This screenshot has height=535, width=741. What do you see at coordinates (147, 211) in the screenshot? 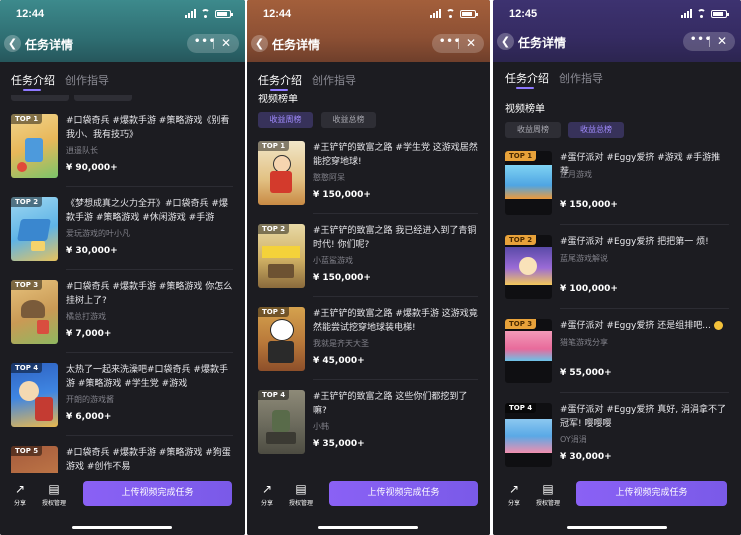
I see `video-title: 《梦想成真之火力全开》#口袋奇兵 #爆款手游 #策略游戏 #休闲游戏 #手游` at bounding box center [147, 211].